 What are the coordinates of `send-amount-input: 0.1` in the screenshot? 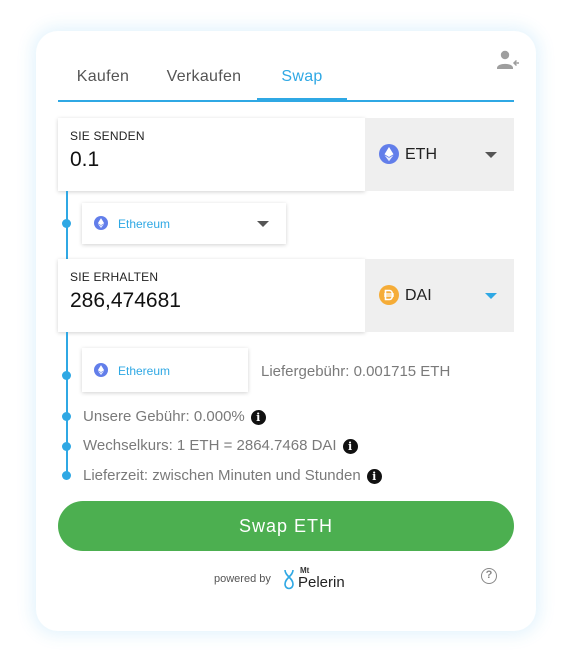 It's located at (84, 160).